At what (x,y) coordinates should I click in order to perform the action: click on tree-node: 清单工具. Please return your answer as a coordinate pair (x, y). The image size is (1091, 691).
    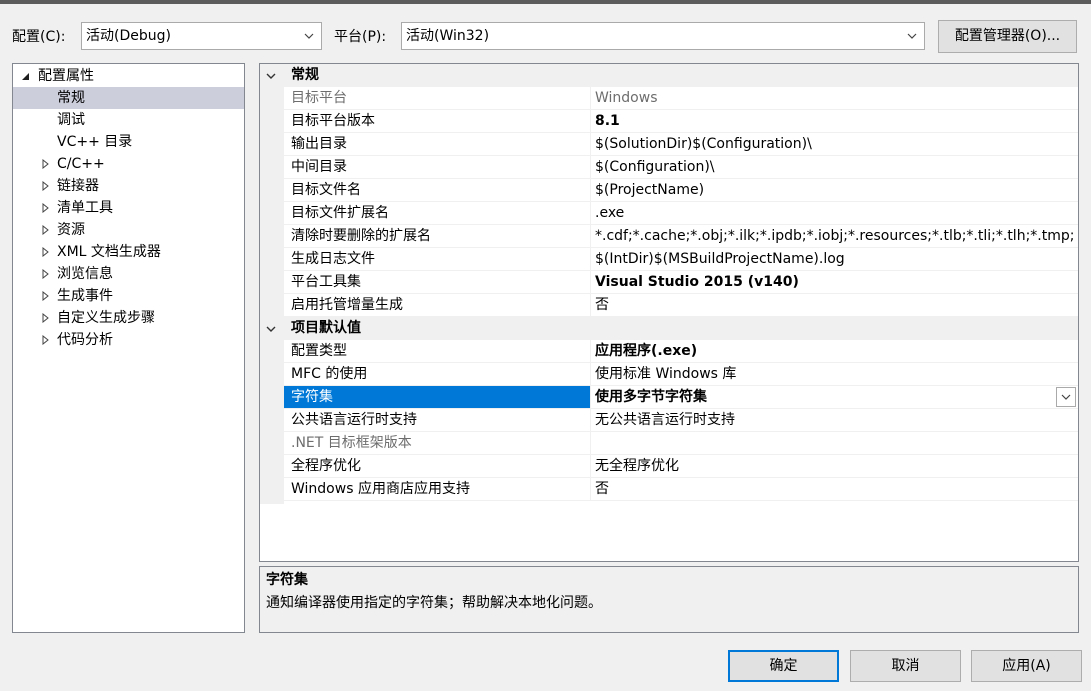
    Looking at the image, I should click on (128, 208).